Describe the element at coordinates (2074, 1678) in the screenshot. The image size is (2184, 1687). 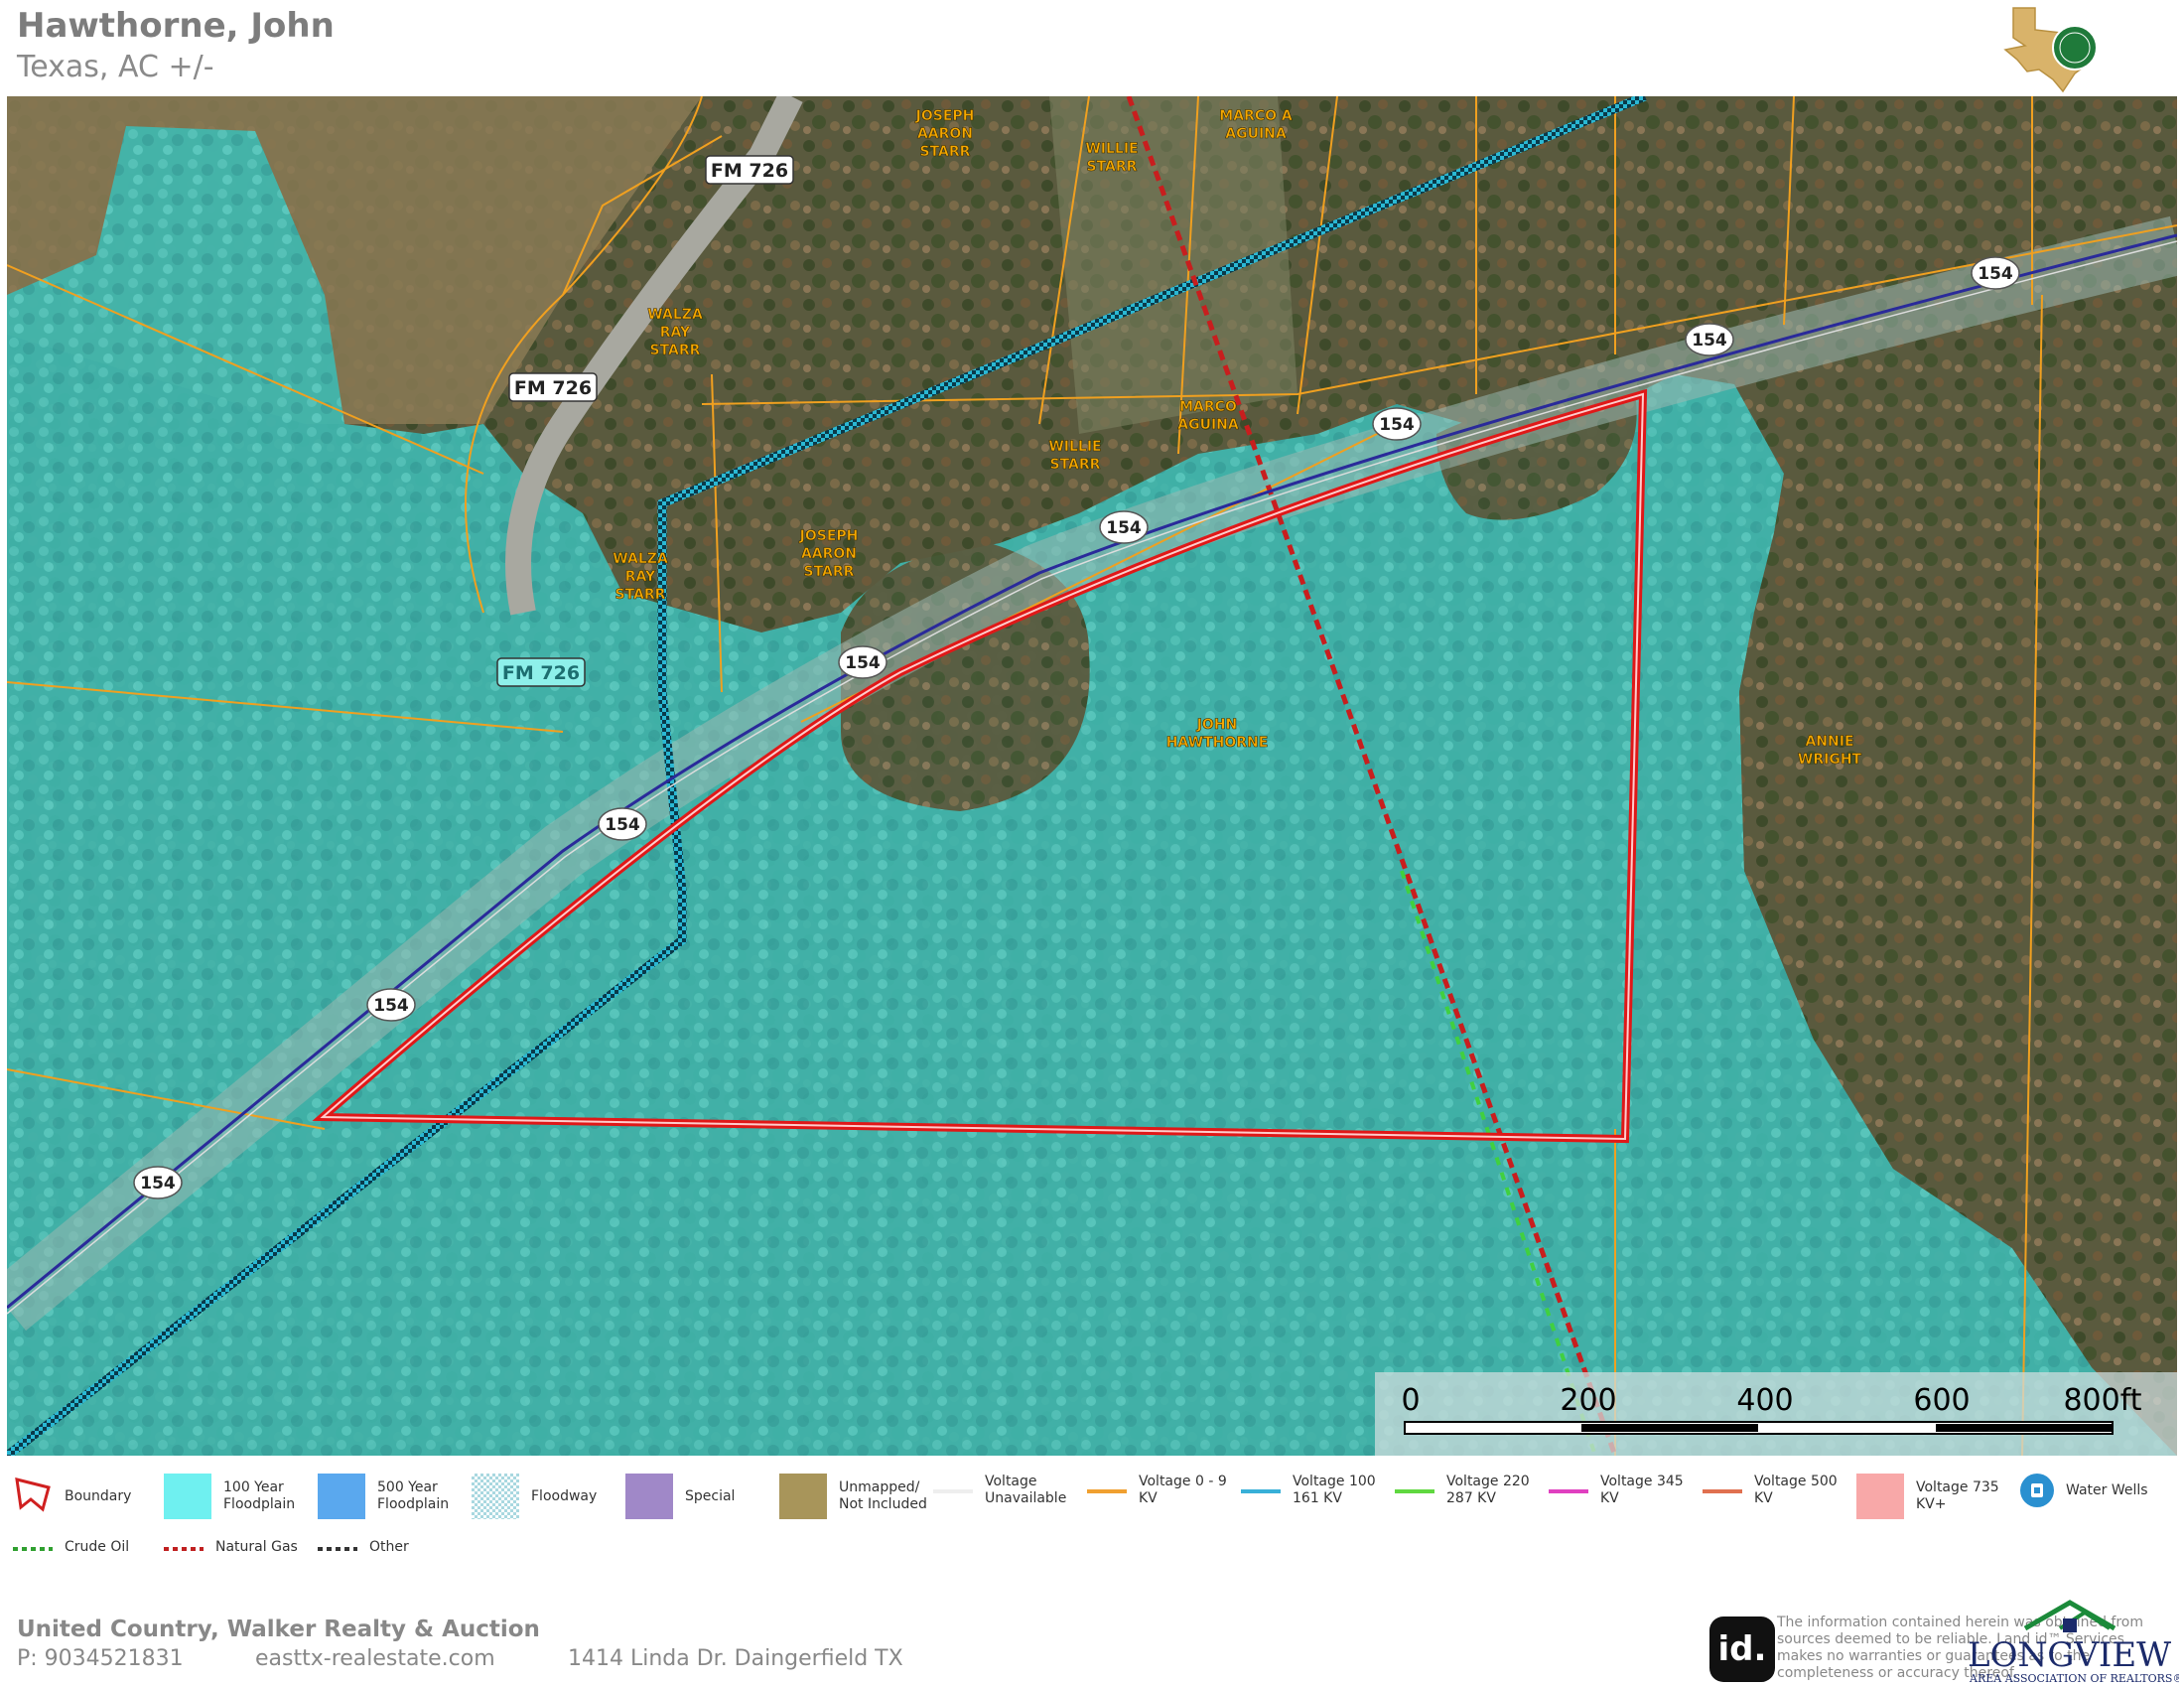
I see `longview-sub: AREA ASSOCIATION OF REALTORS®` at that location.